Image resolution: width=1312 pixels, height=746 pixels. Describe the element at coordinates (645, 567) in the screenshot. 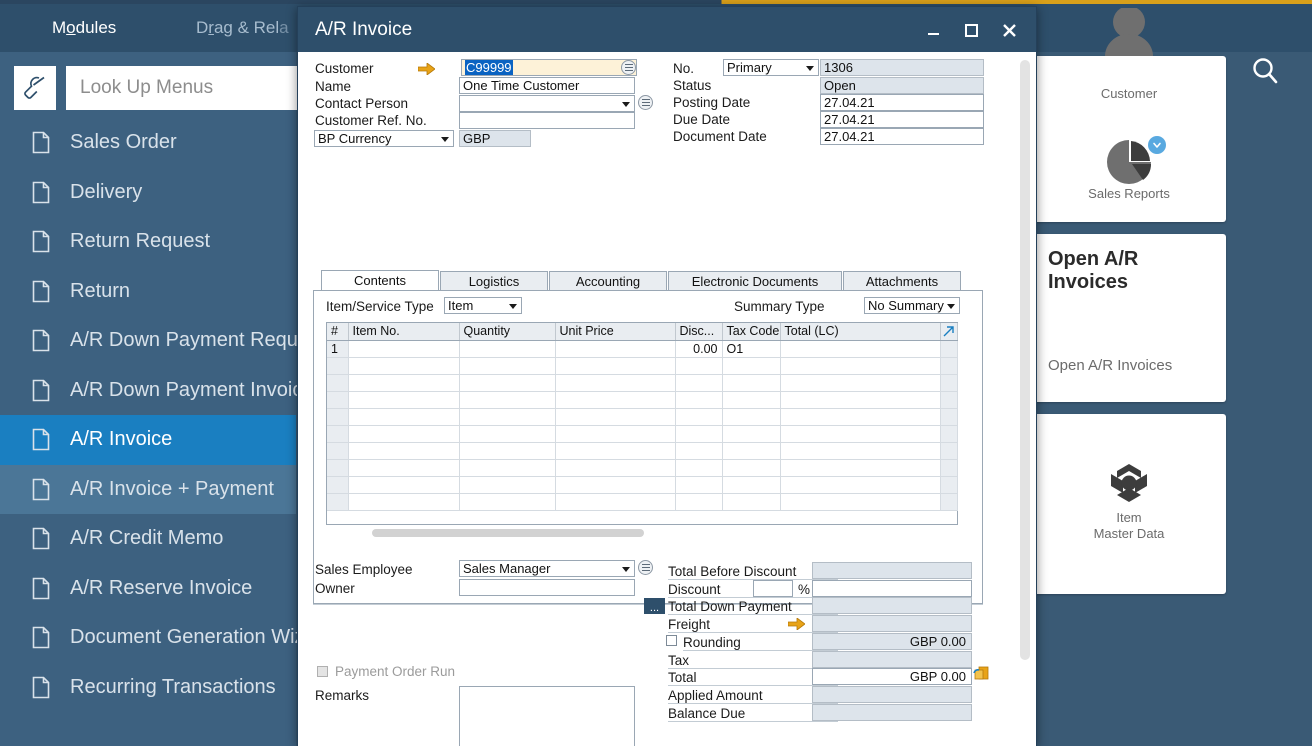

I see `sales-employee-list-icon` at that location.